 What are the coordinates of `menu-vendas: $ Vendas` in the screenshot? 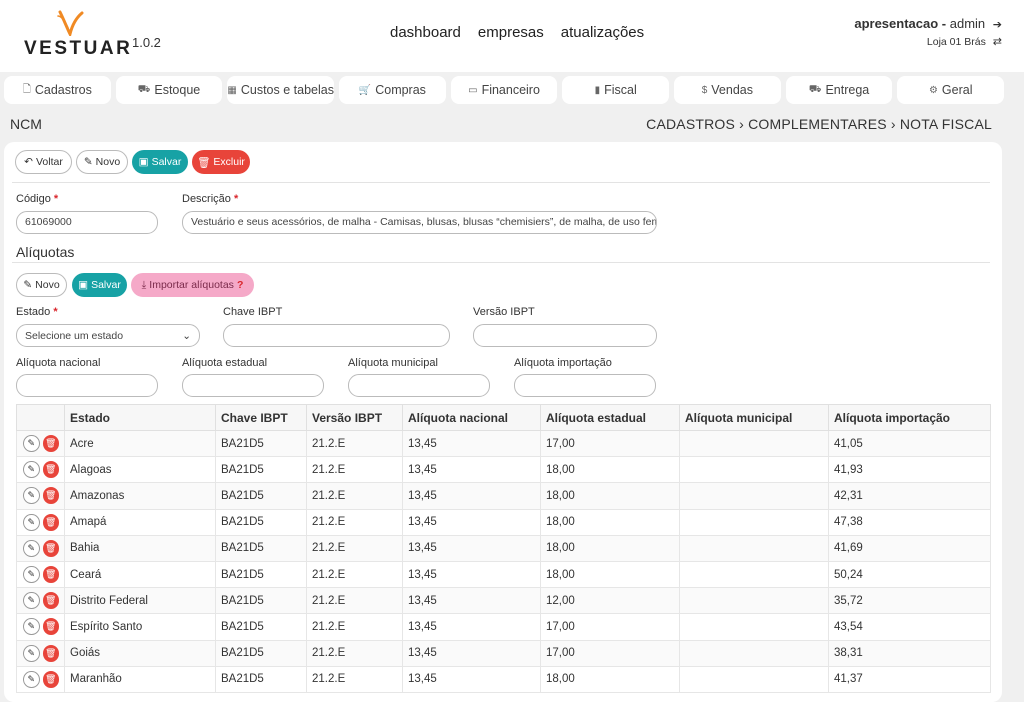 It's located at (727, 90).